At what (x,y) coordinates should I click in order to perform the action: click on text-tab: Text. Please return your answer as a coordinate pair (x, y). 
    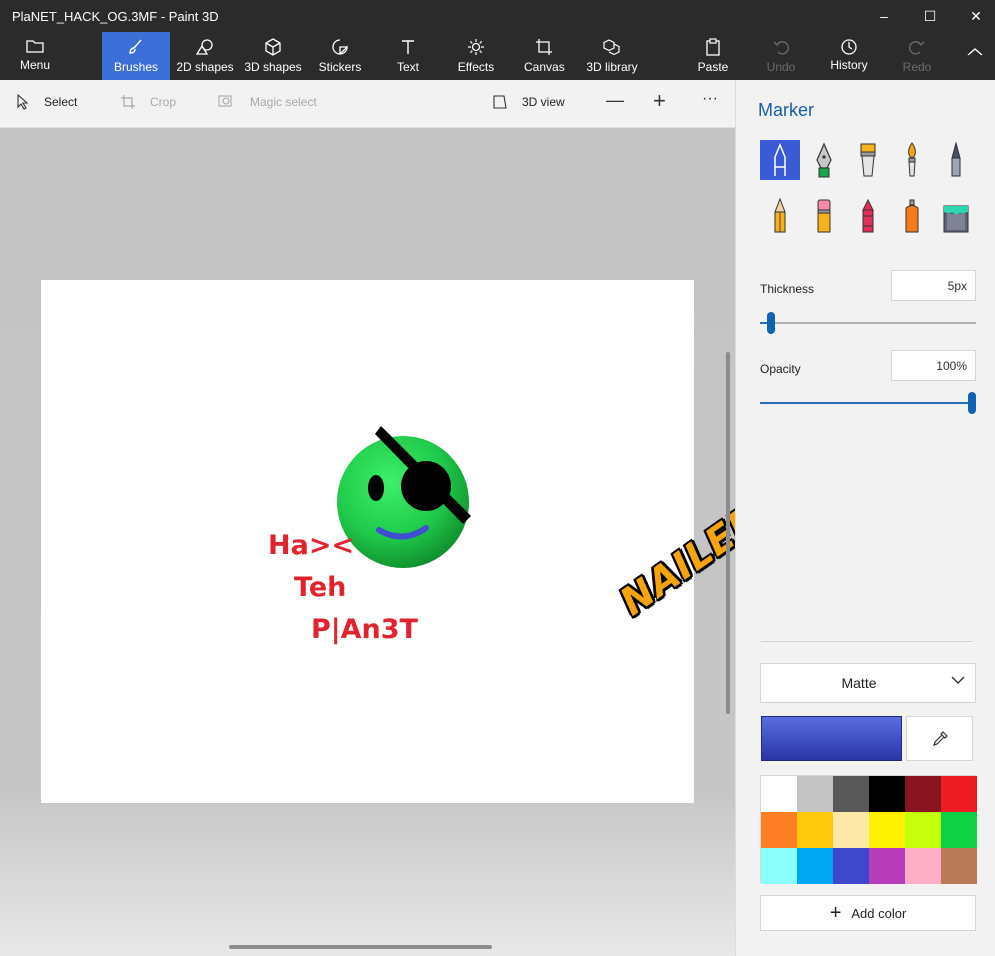
    Looking at the image, I should click on (408, 56).